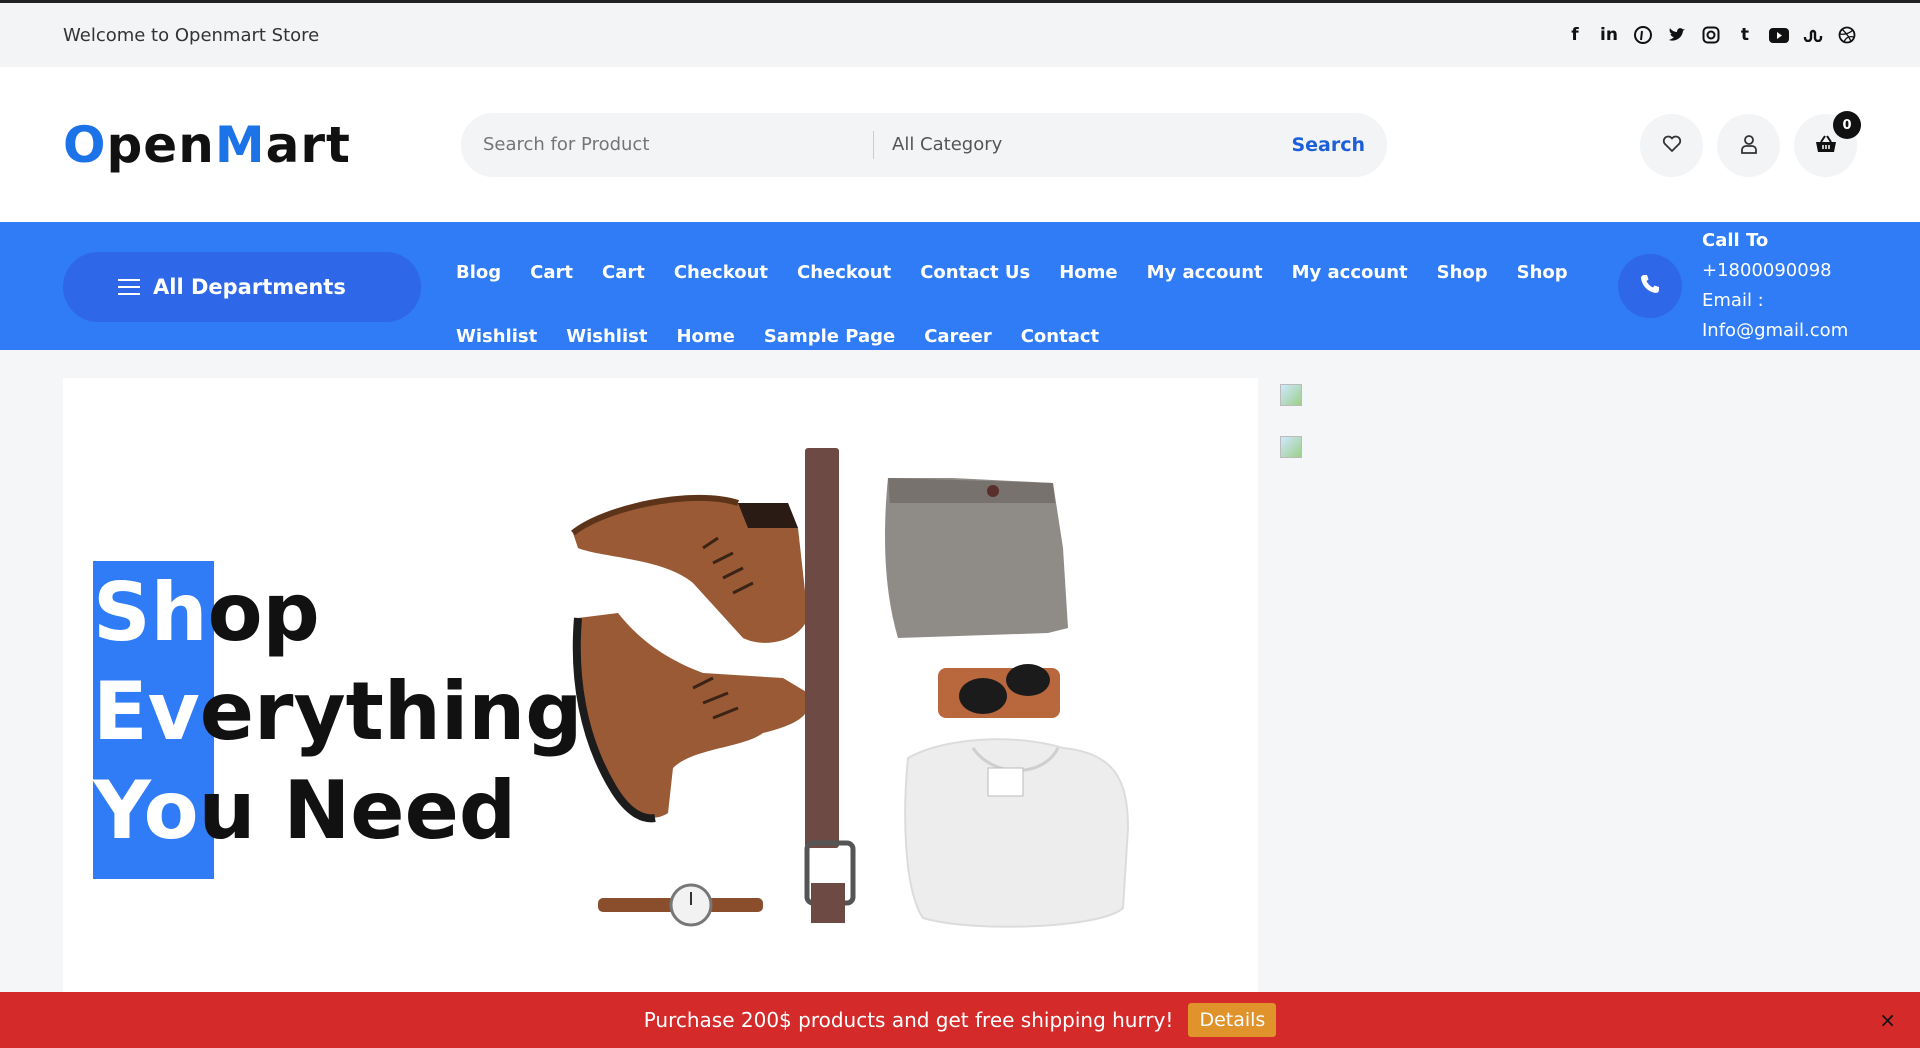 The width and height of the screenshot is (1920, 1048). Describe the element at coordinates (1542, 272) in the screenshot. I see `nav-link-shop-2: Shop` at that location.